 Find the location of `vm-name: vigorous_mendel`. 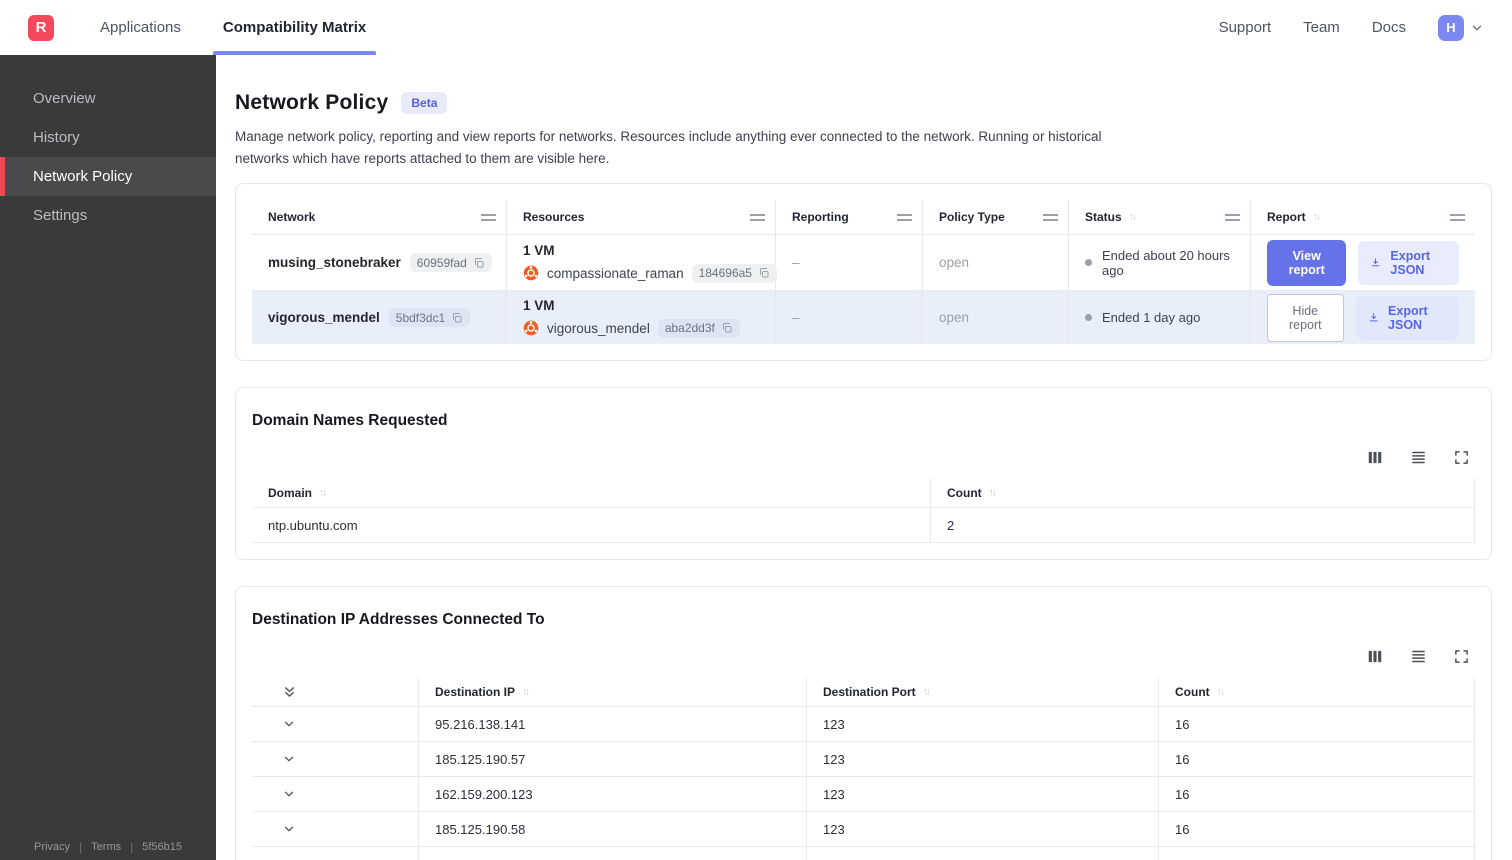

vm-name: vigorous_mendel is located at coordinates (598, 328).